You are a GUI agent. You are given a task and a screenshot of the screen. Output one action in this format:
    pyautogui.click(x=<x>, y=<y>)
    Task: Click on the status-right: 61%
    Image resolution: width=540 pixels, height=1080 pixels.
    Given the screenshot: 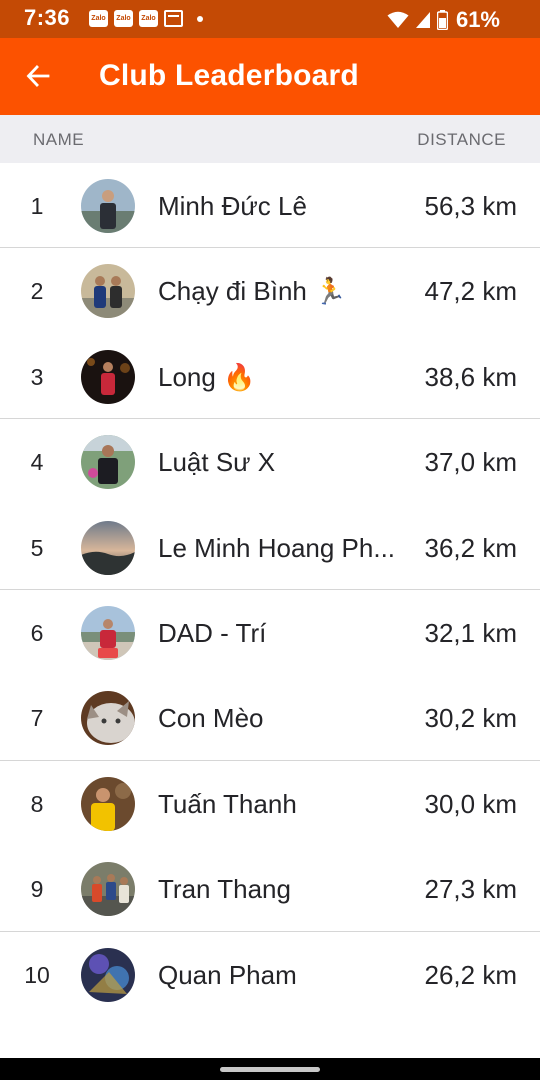 What is the action you would take?
    pyautogui.click(x=443, y=20)
    